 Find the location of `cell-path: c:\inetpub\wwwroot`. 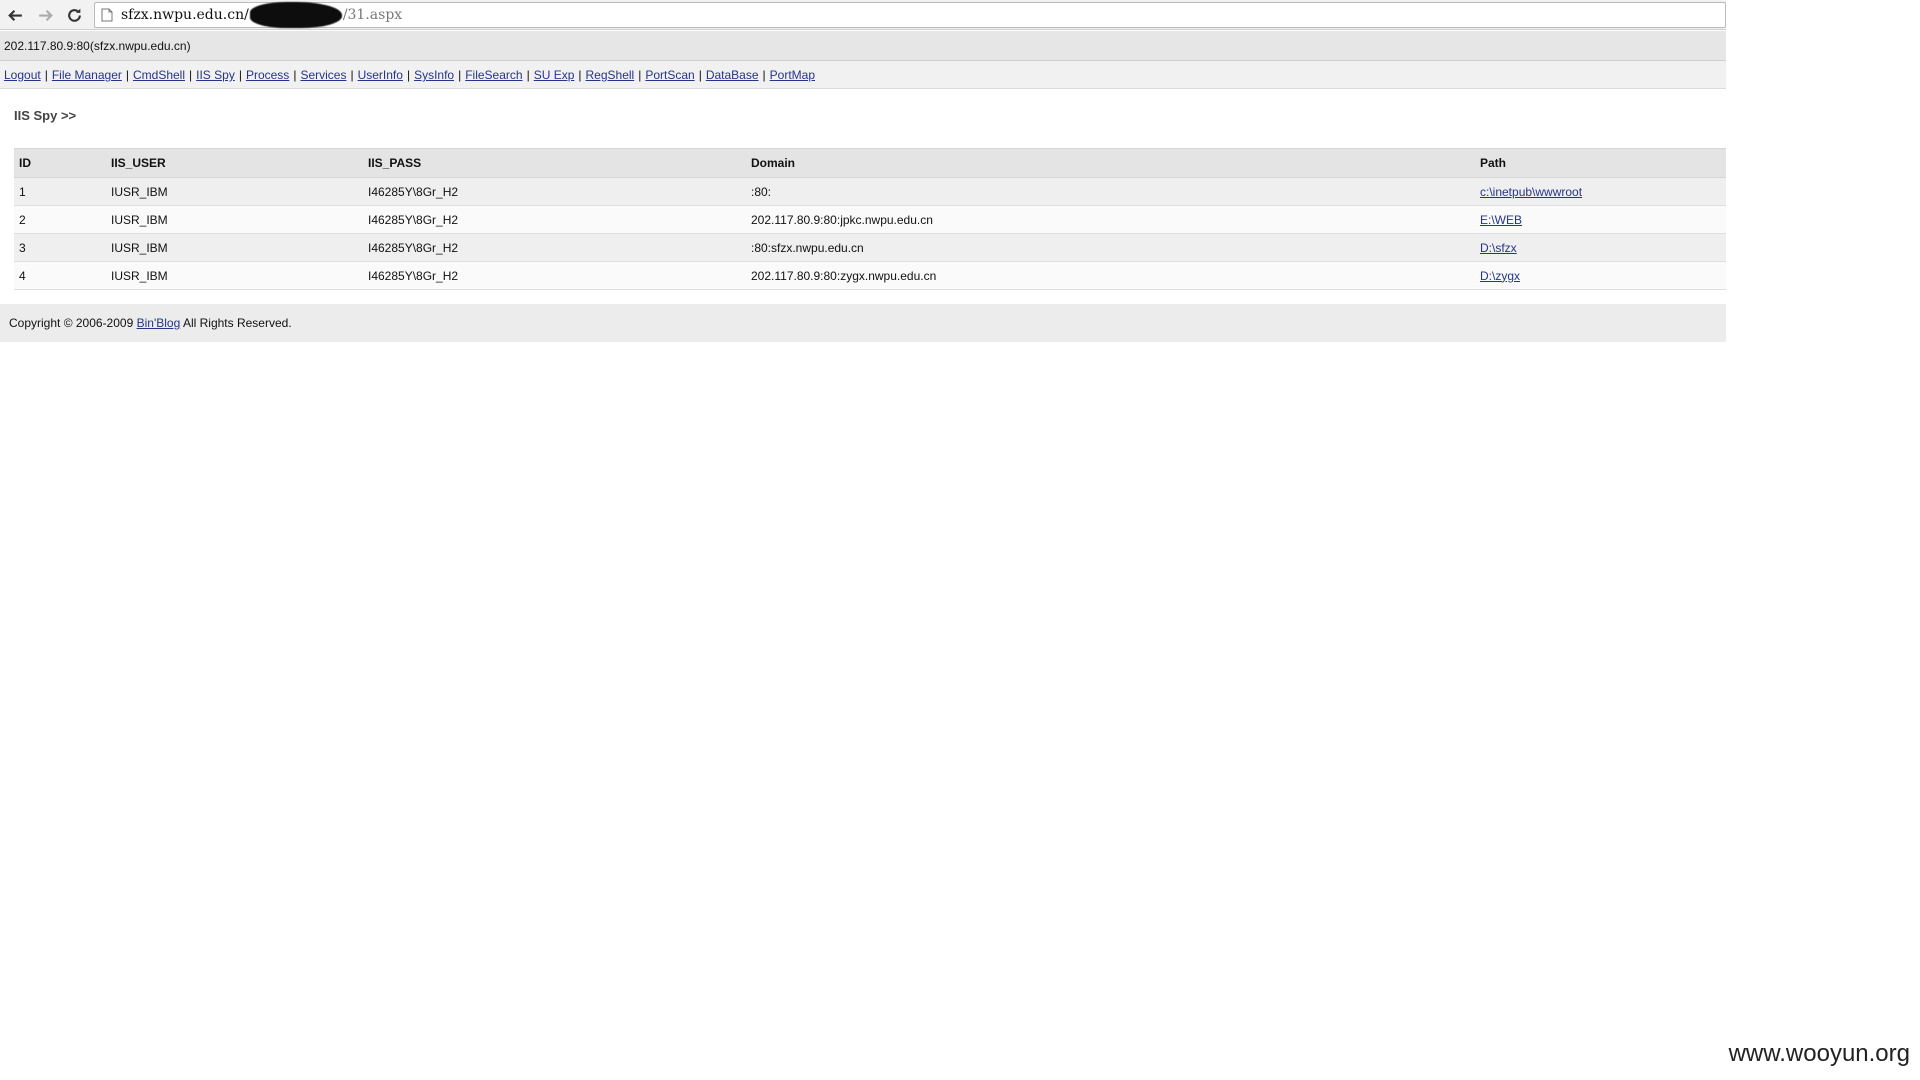

cell-path: c:\inetpub\wwwroot is located at coordinates (1600, 191).